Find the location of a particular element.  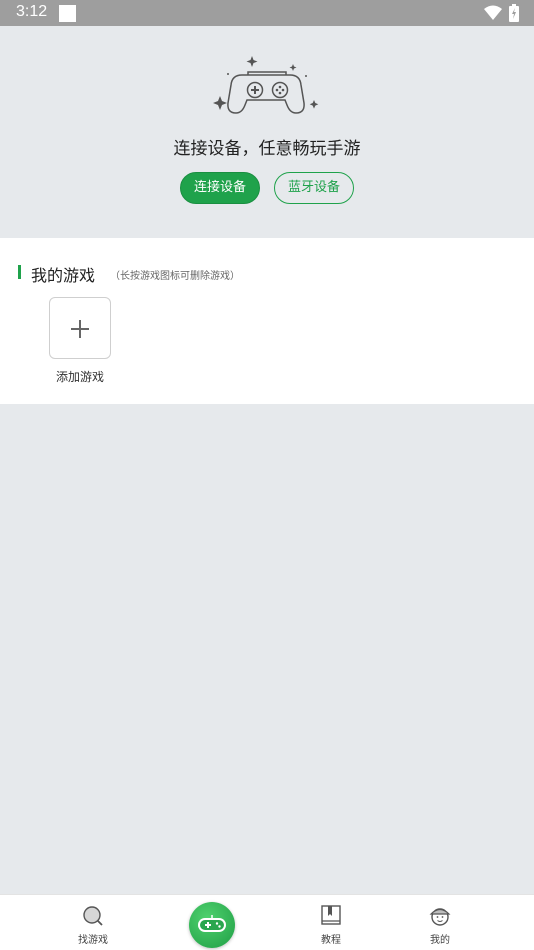

my-games-title: 我的游戏 is located at coordinates (63, 275).